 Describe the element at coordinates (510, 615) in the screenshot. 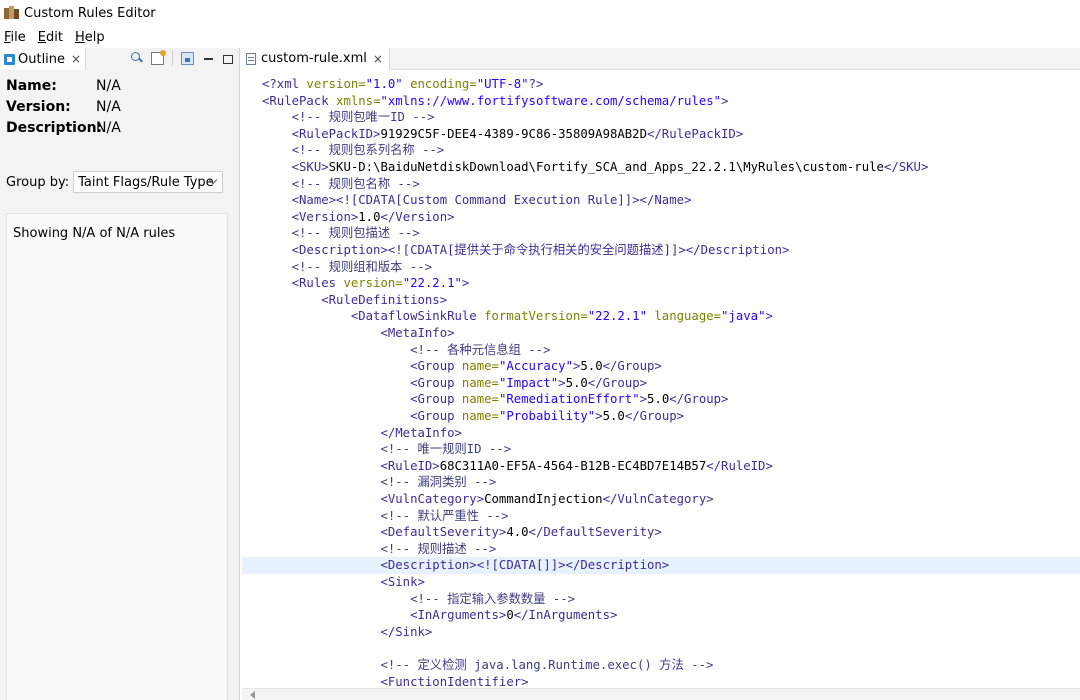

I see `code-token: 0` at that location.